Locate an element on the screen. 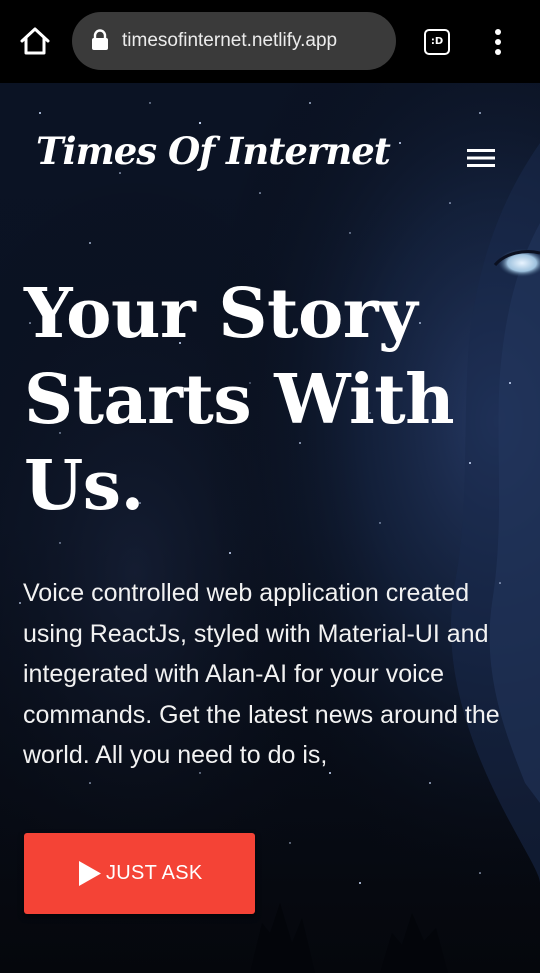 Image resolution: width=540 pixels, height=973 pixels. hero-heading-line-1: Your Story is located at coordinates (221, 314).